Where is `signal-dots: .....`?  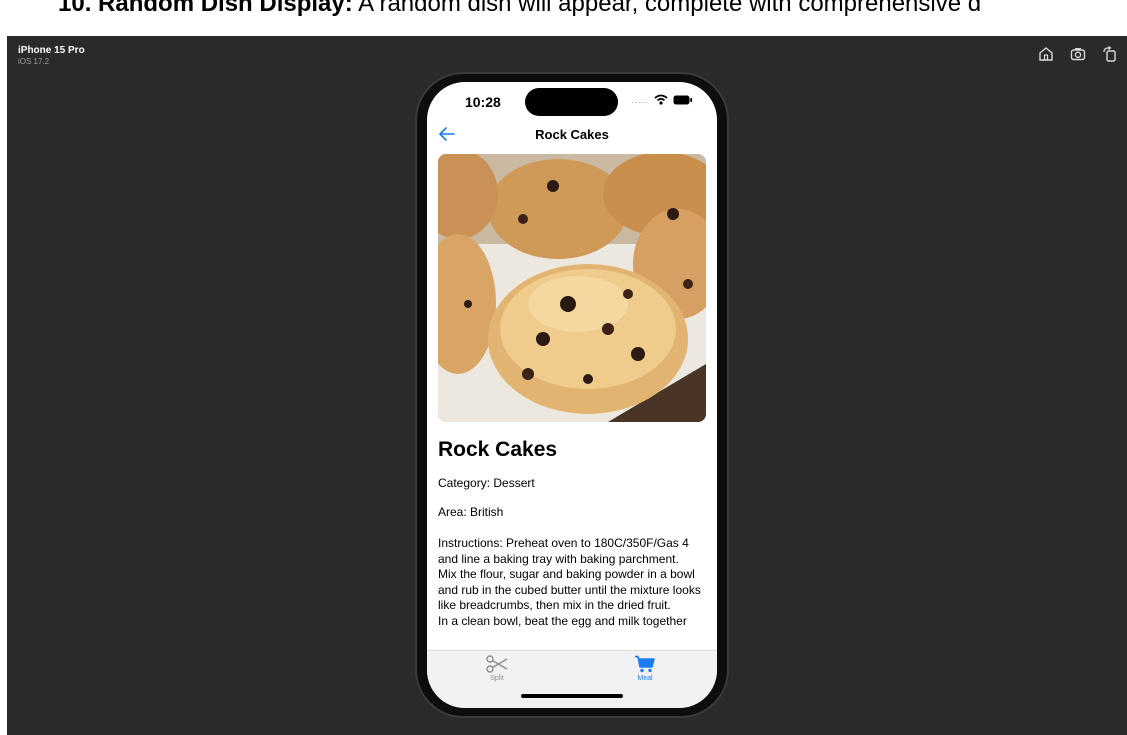
signal-dots: ..... is located at coordinates (640, 99).